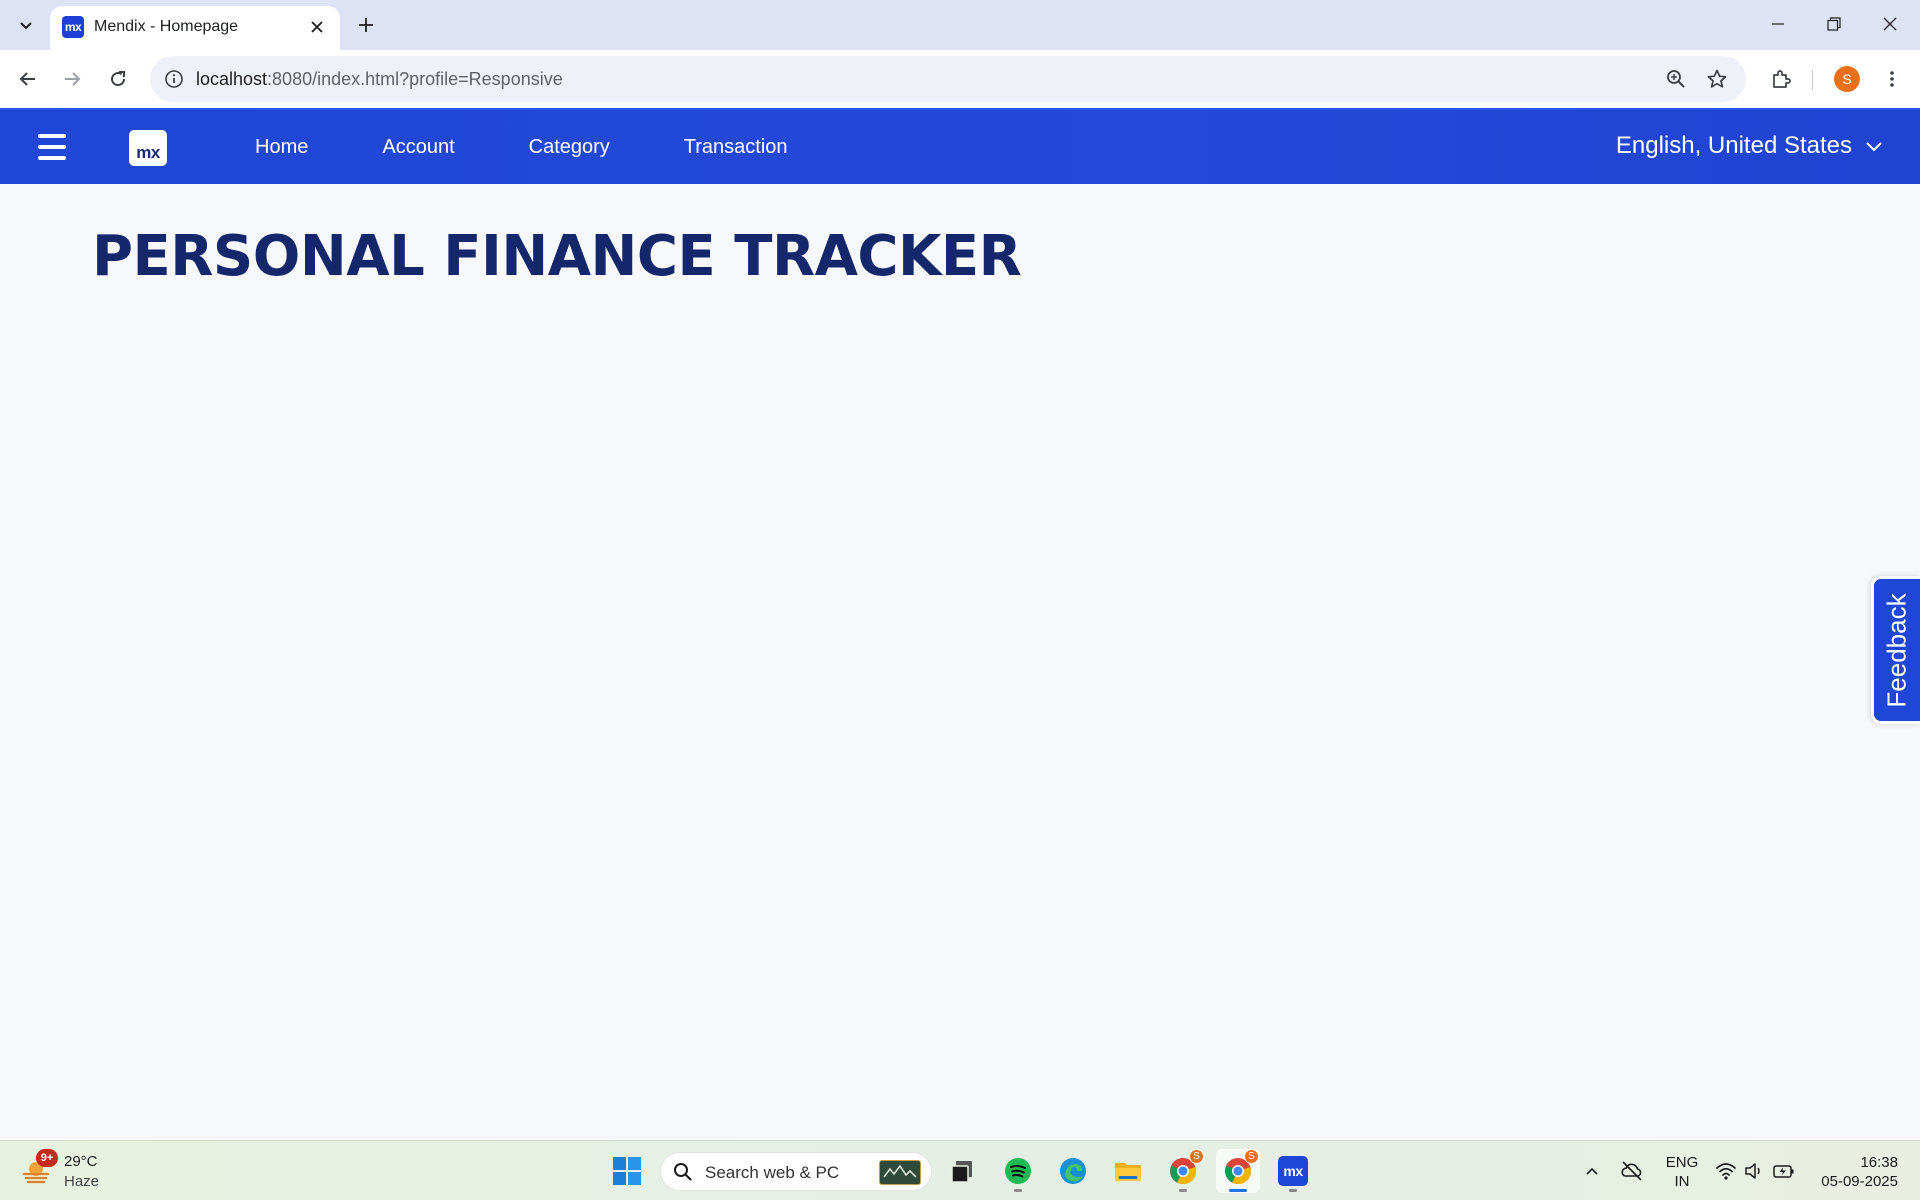  I want to click on mendix-logo: mx, so click(148, 148).